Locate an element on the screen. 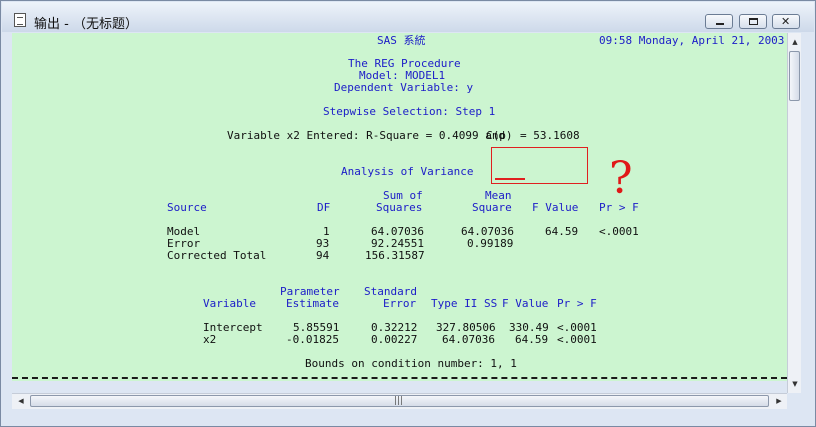 This screenshot has width=816, height=427. anova-header-ms2: Square is located at coordinates (492, 207).